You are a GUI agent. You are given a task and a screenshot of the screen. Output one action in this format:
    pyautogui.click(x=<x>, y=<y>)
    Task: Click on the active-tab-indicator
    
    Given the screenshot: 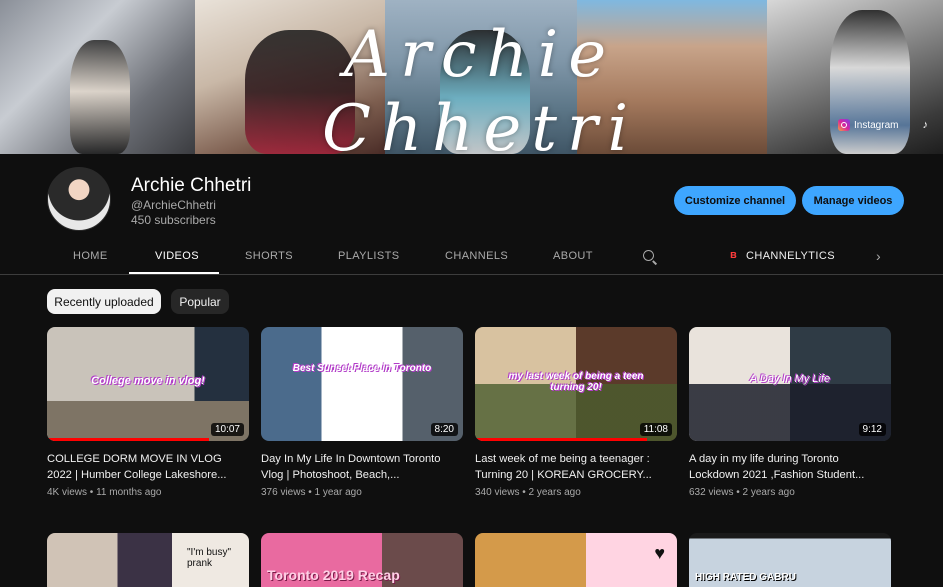 What is the action you would take?
    pyautogui.click(x=174, y=273)
    